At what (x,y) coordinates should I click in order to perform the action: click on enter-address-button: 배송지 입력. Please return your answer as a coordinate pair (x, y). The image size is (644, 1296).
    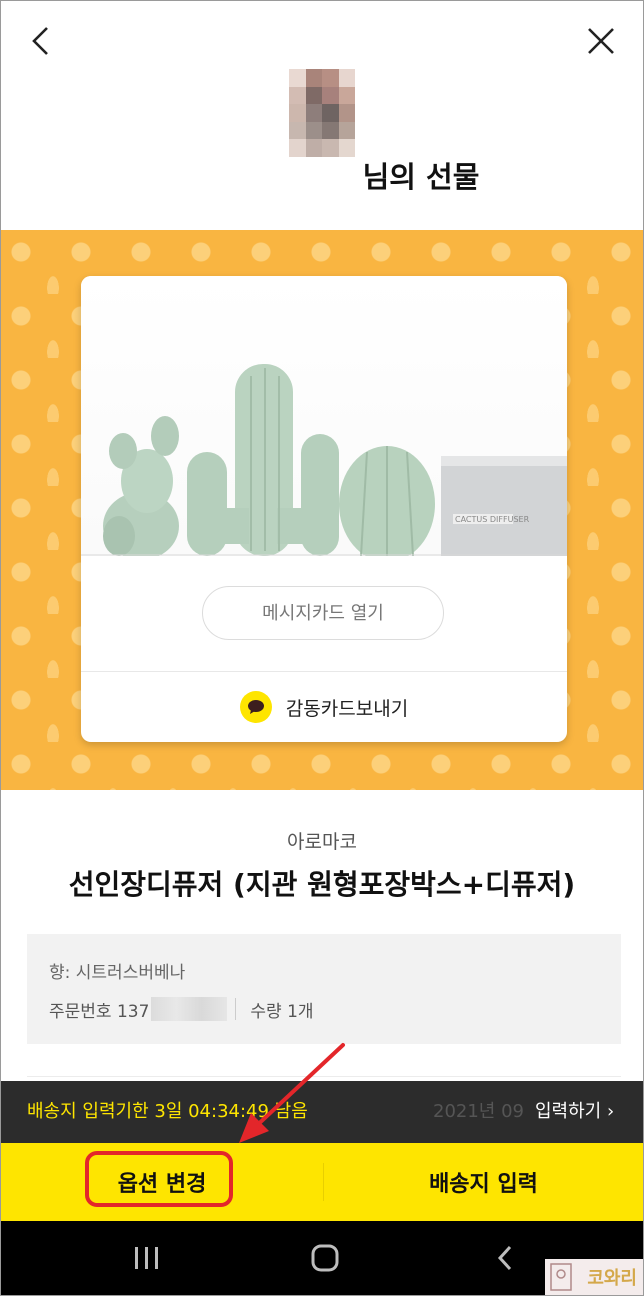
    Looking at the image, I should click on (483, 1182).